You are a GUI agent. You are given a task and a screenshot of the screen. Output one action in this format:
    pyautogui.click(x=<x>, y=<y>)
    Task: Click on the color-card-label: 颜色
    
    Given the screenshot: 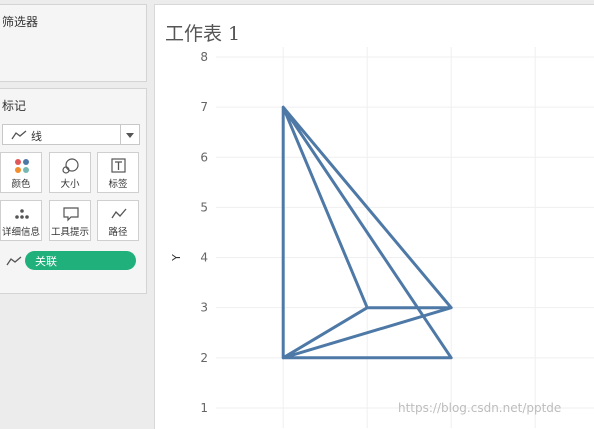 What is the action you would take?
    pyautogui.click(x=21, y=184)
    